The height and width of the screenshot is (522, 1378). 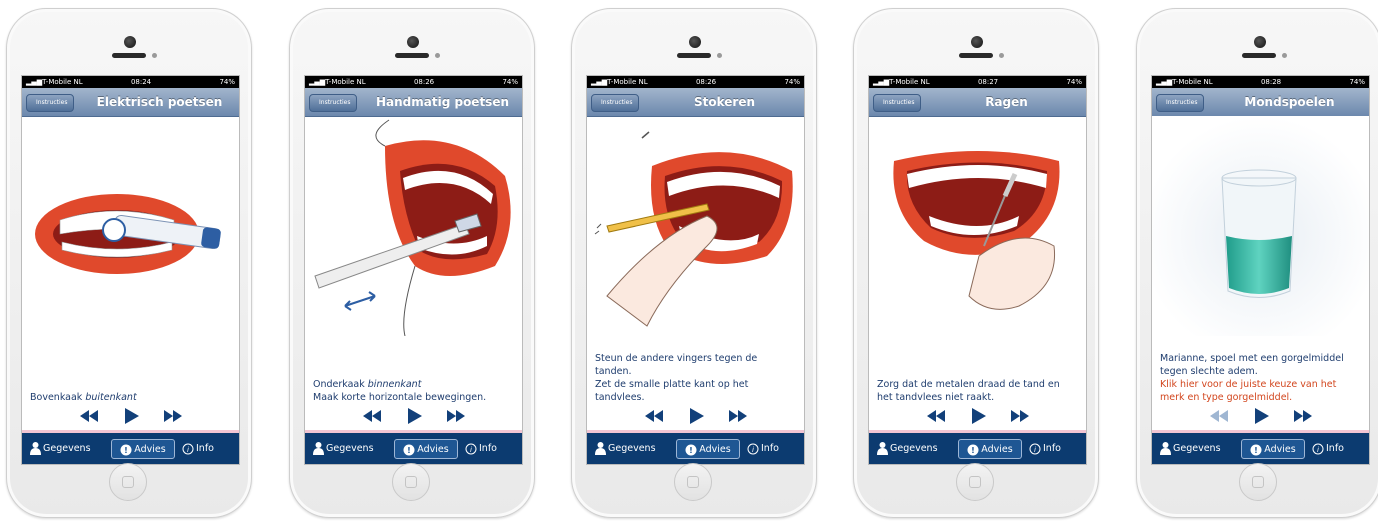 I want to click on caption-text: Onderkaak, so click(x=340, y=384).